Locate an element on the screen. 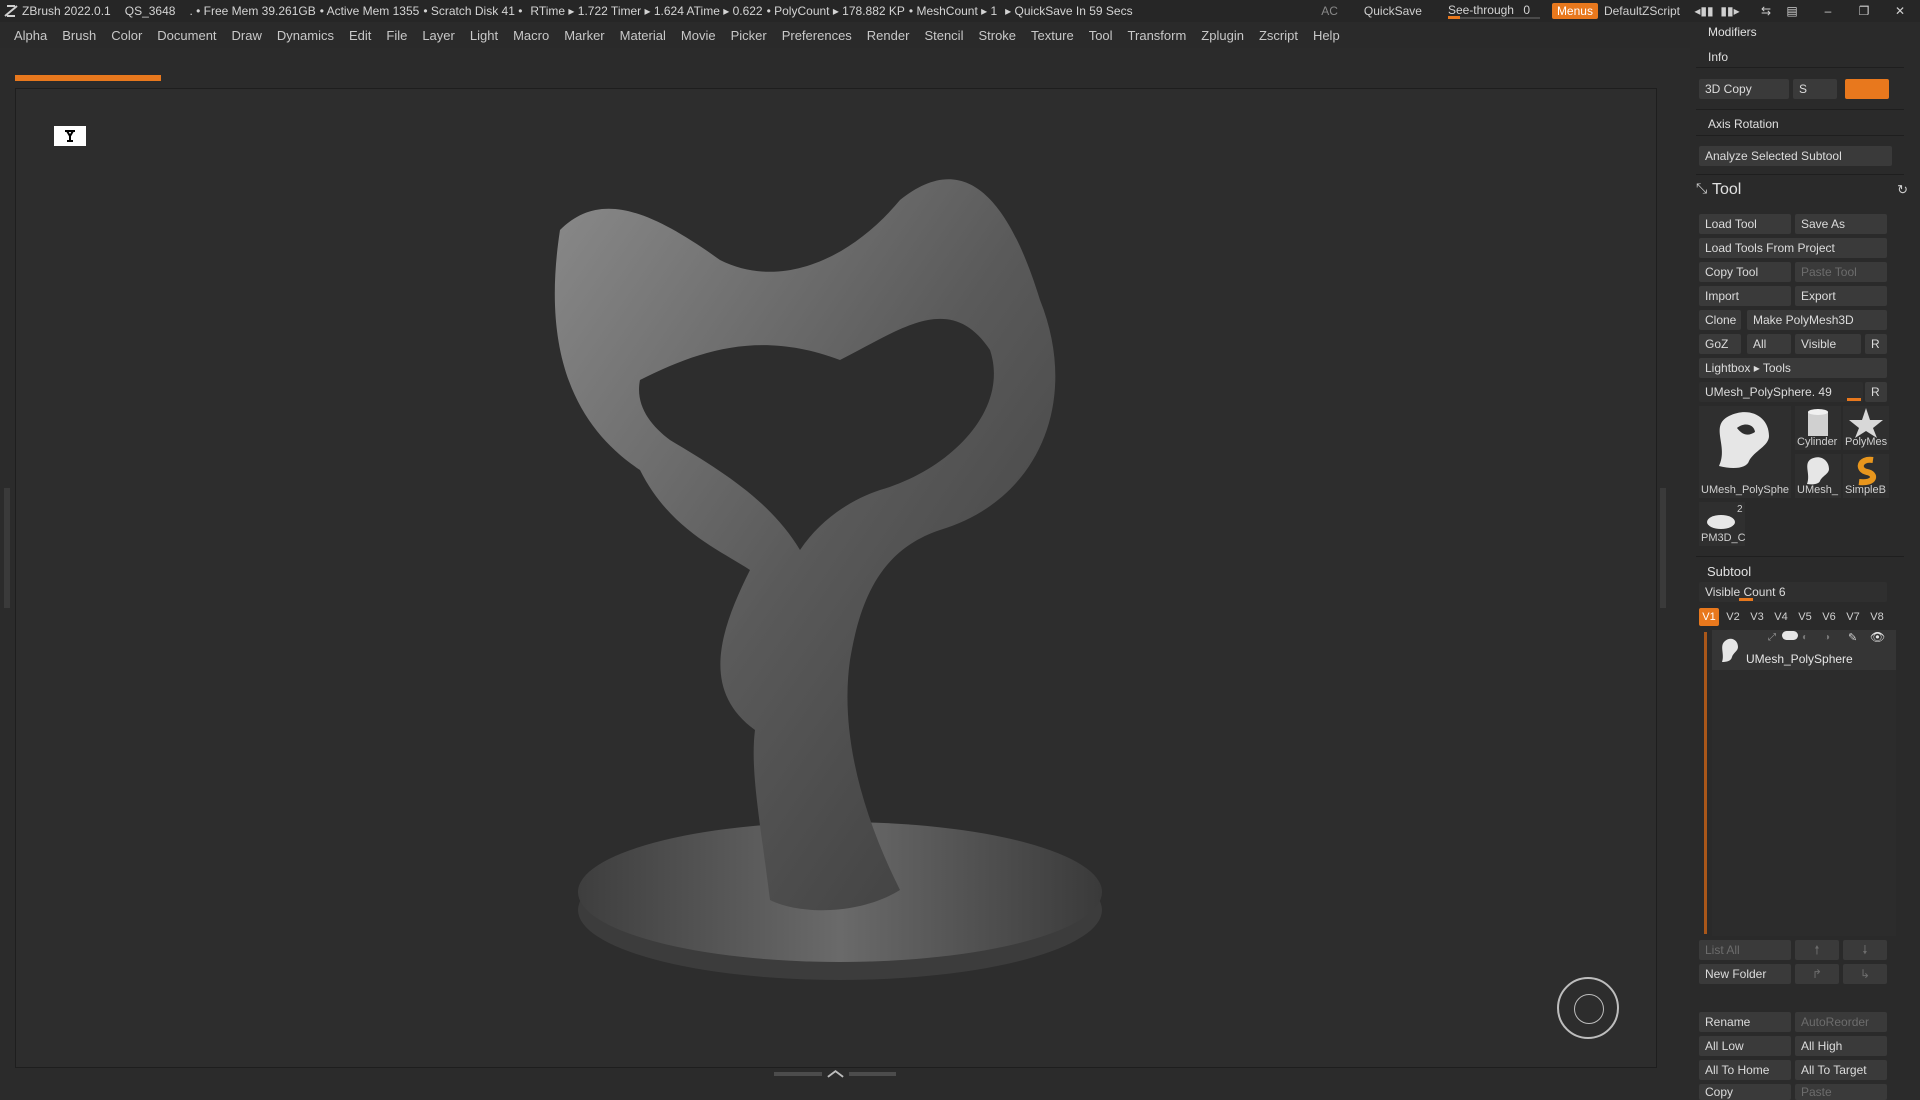 This screenshot has height=1100, width=1920. visible-count-slider: Visible Count 6 is located at coordinates (1793, 592).